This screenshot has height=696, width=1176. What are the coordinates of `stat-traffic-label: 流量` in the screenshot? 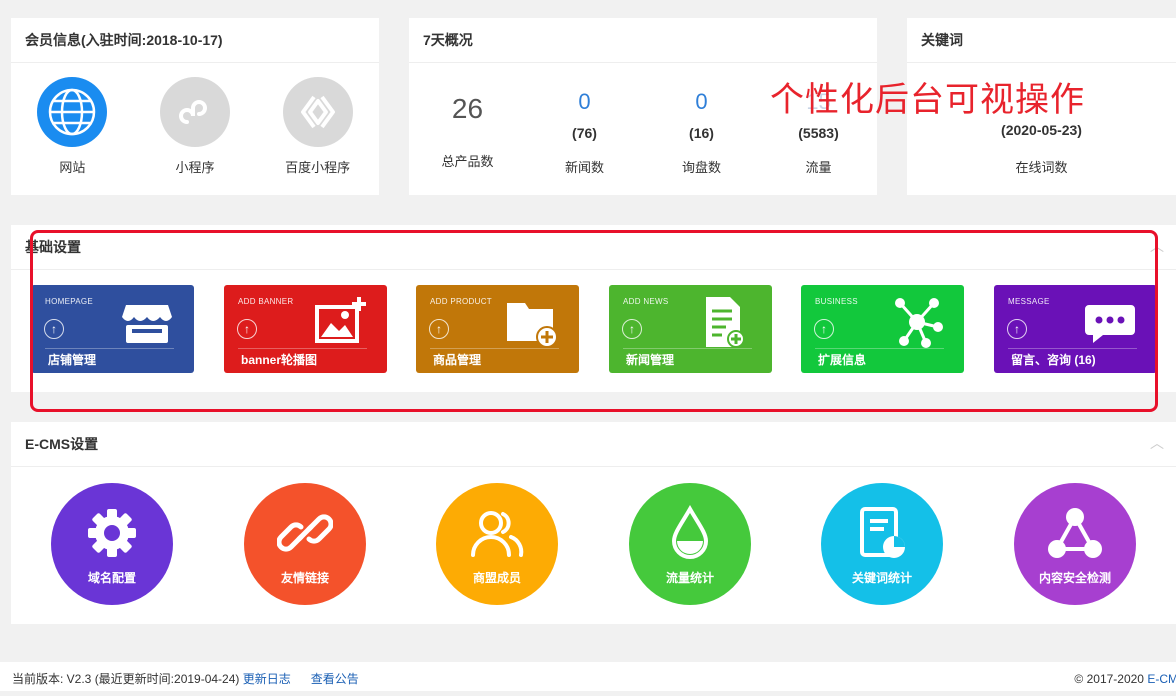 It's located at (818, 167).